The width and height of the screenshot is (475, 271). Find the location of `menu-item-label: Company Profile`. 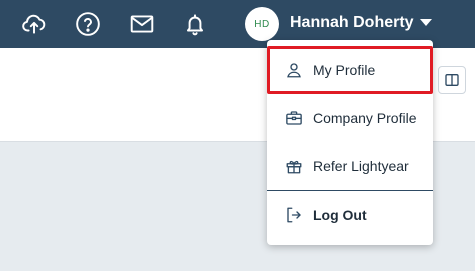

menu-item-label: Company Profile is located at coordinates (365, 118).